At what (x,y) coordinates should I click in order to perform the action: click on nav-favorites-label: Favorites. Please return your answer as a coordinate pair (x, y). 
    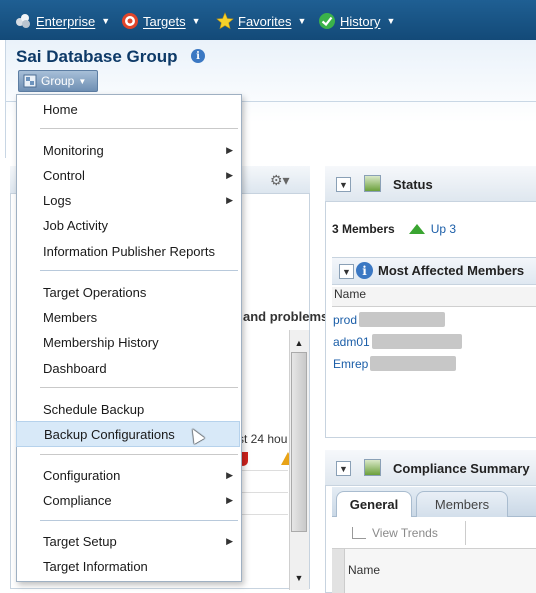
    Looking at the image, I should click on (265, 21).